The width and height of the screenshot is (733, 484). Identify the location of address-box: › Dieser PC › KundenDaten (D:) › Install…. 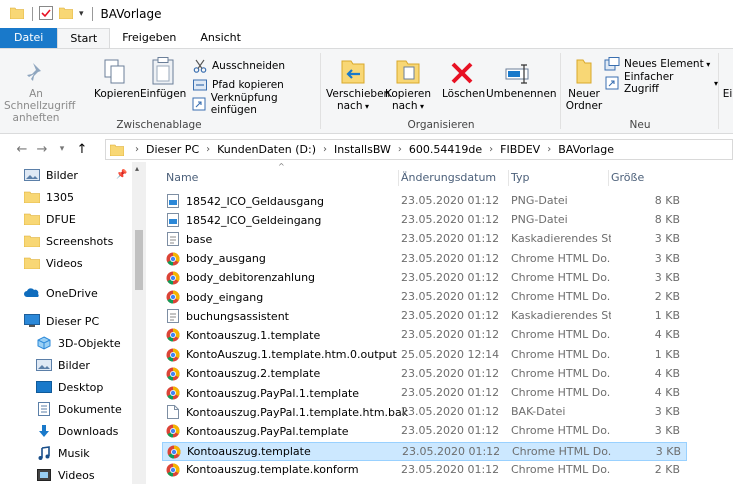
(419, 149).